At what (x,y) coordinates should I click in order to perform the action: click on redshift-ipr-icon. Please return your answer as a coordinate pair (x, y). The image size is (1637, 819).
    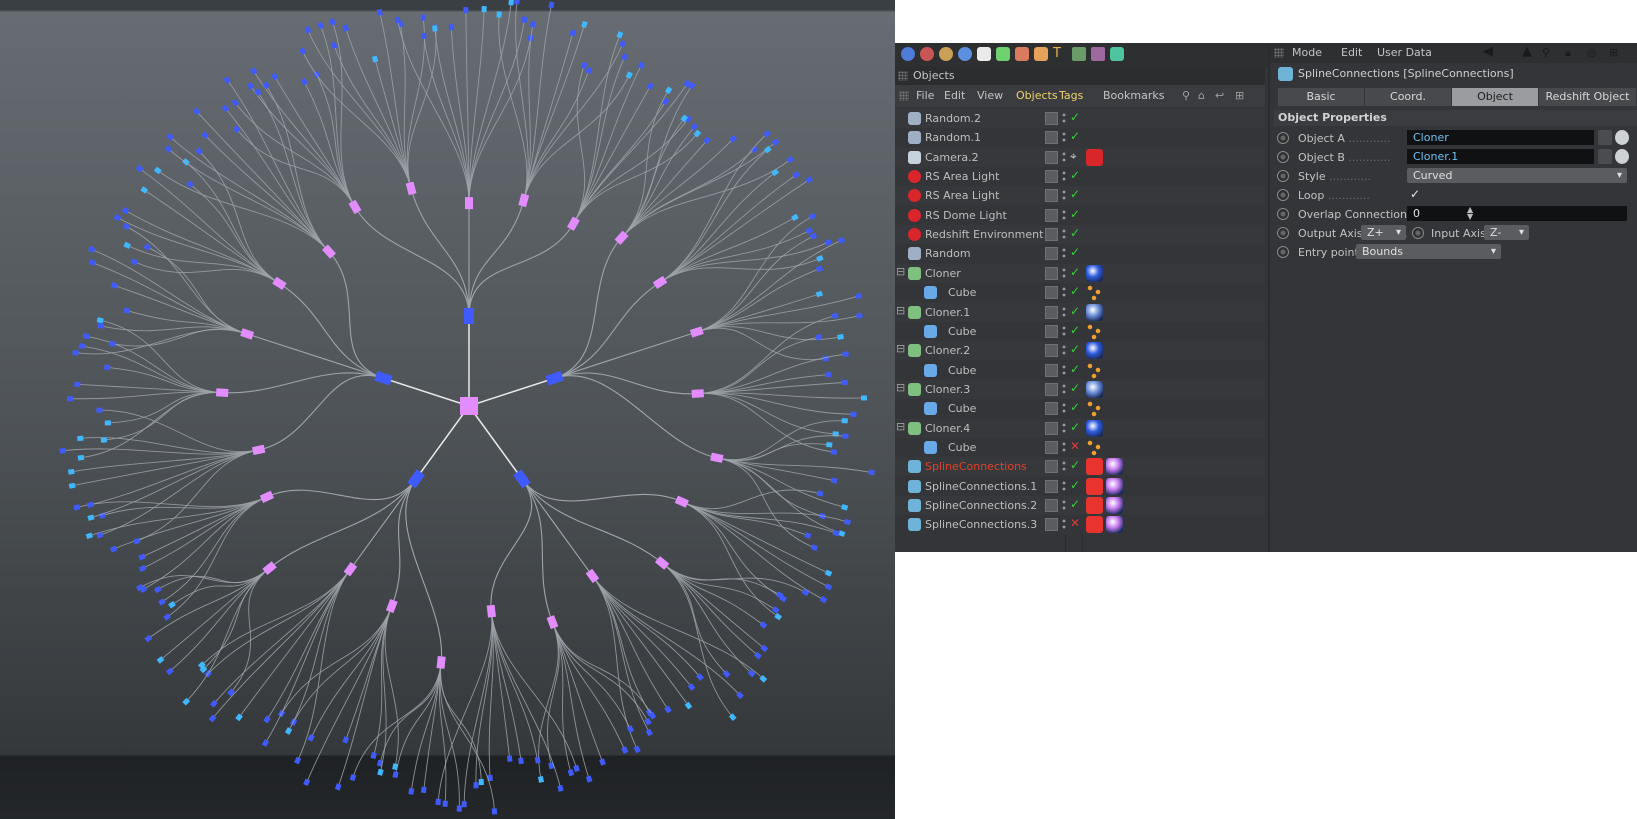
    Looking at the image, I should click on (946, 54).